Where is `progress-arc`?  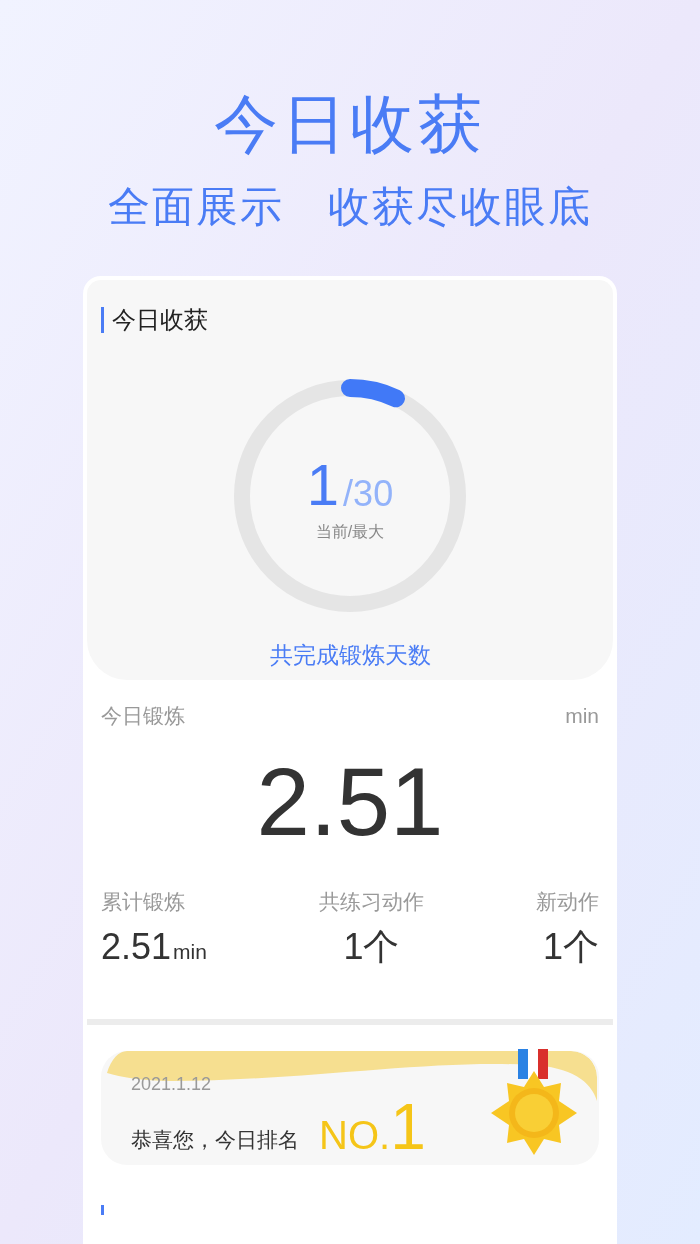
progress-arc is located at coordinates (373, 393).